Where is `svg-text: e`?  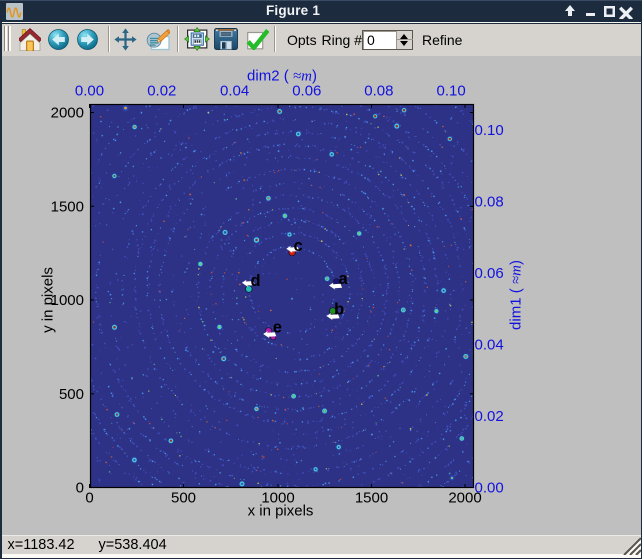
svg-text: e is located at coordinates (276, 328).